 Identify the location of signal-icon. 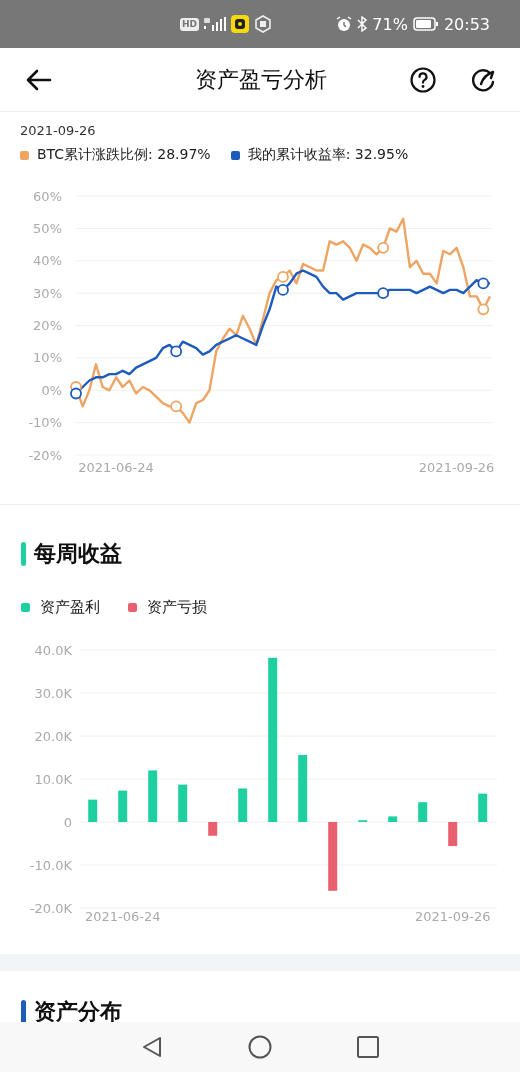
(215, 24).